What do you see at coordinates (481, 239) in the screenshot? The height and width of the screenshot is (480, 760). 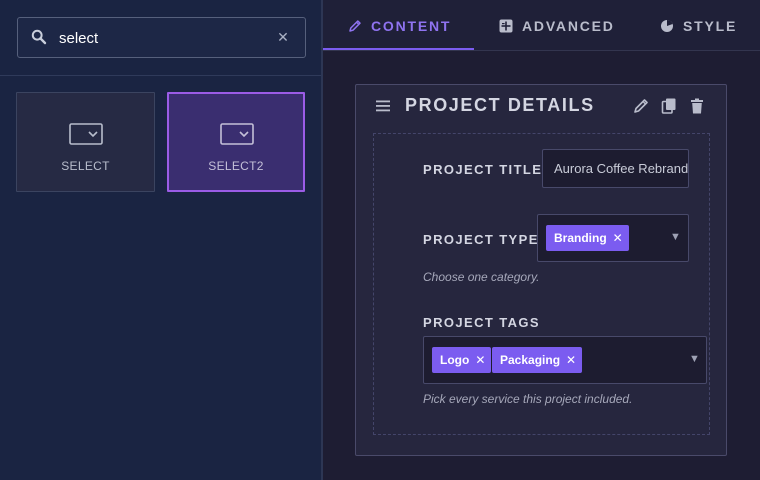 I see `project-type-label: PROJECT TYPE` at bounding box center [481, 239].